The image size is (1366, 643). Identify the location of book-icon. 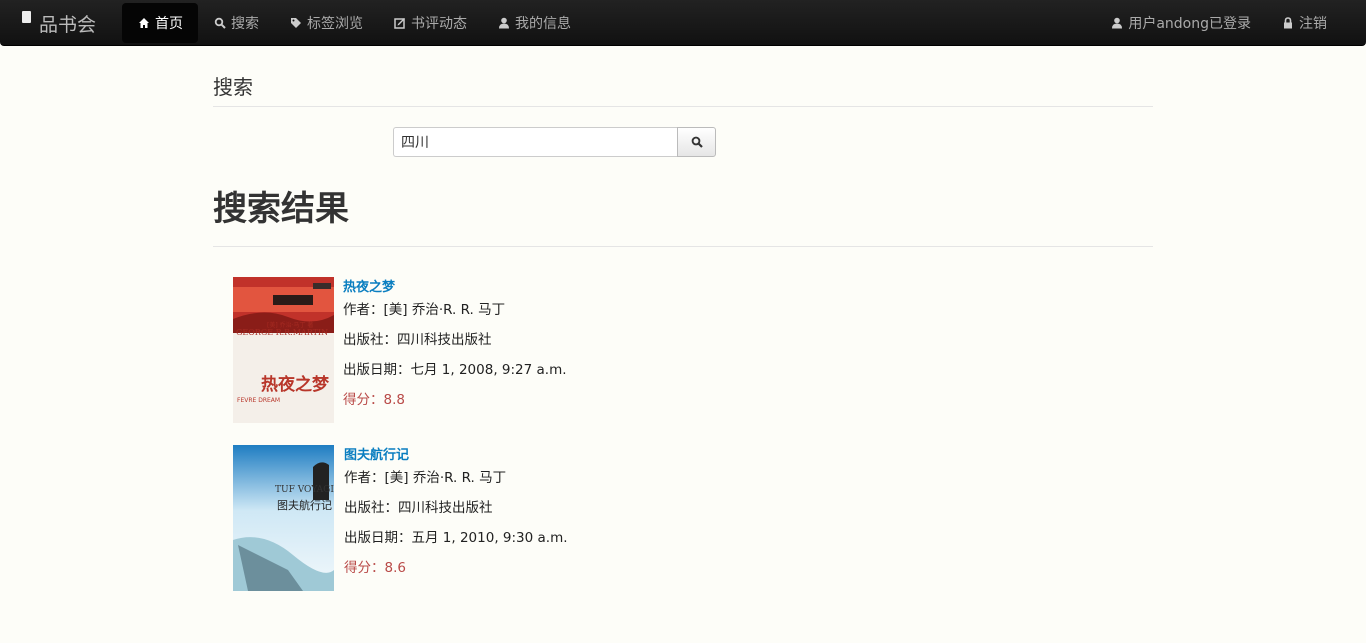
(26, 17).